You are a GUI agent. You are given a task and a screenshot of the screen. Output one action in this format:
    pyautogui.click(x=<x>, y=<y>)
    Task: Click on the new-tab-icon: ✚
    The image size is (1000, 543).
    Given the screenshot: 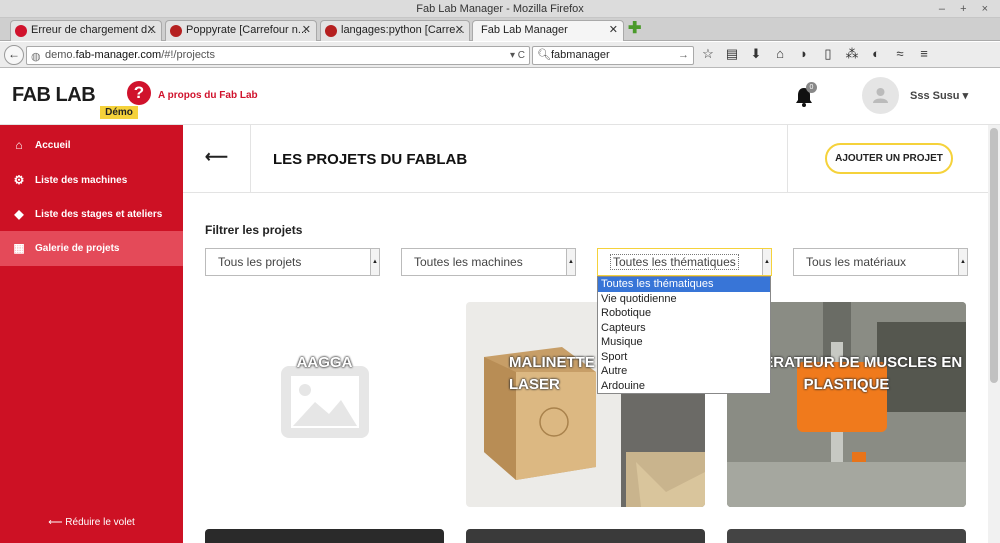 What is the action you would take?
    pyautogui.click(x=636, y=29)
    